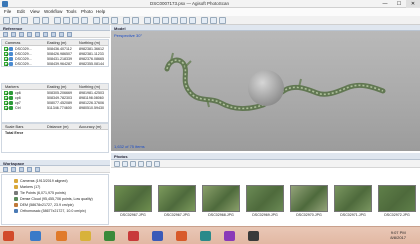  Describe the element at coordinates (149, 163) in the screenshot. I see `zoom-out-icon` at that location.